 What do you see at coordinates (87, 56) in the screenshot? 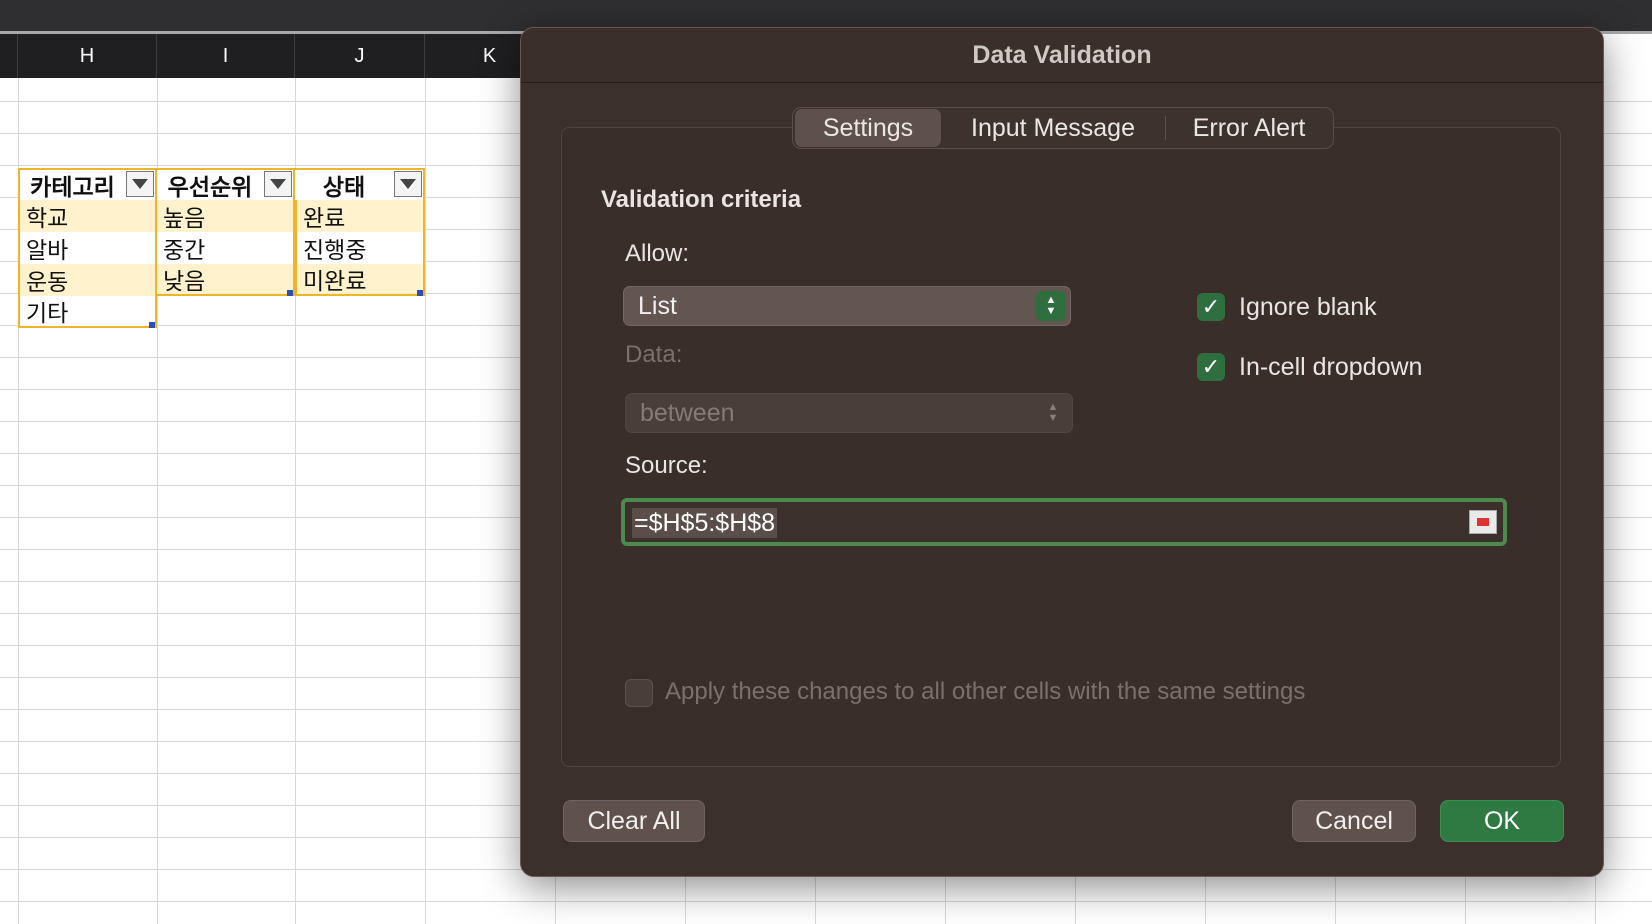
I see `column-header-h: H` at bounding box center [87, 56].